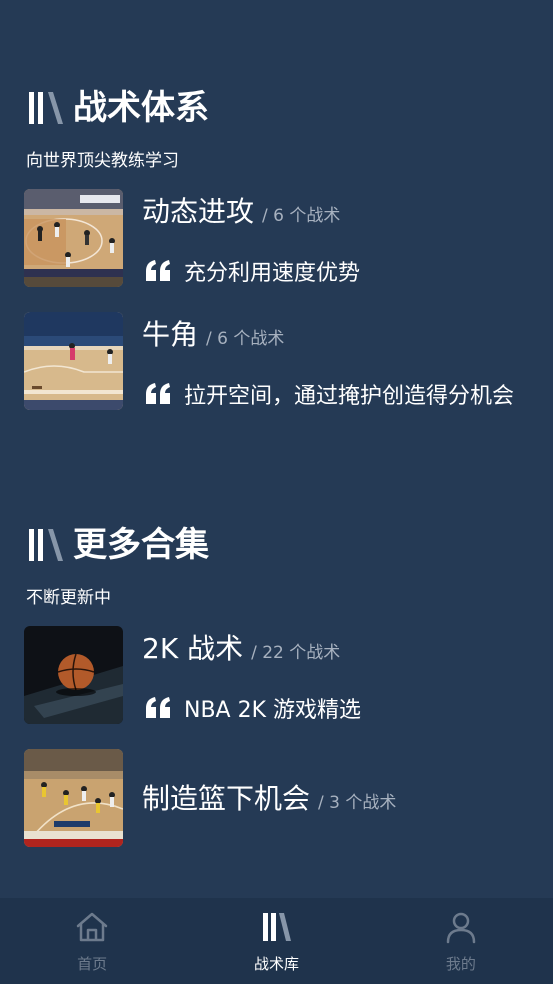  Describe the element at coordinates (92, 964) in the screenshot. I see `tab-label: 首页` at that location.